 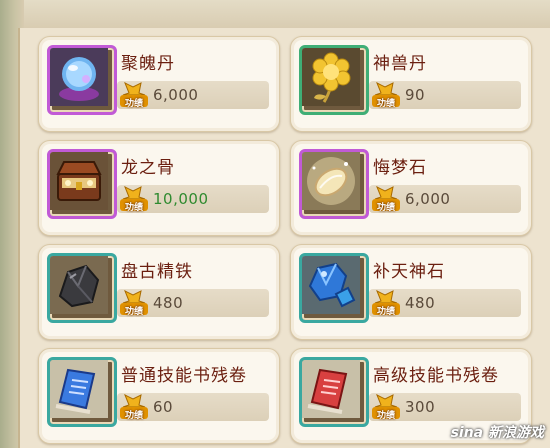 What do you see at coordinates (275, 15) in the screenshot?
I see `background-top` at bounding box center [275, 15].